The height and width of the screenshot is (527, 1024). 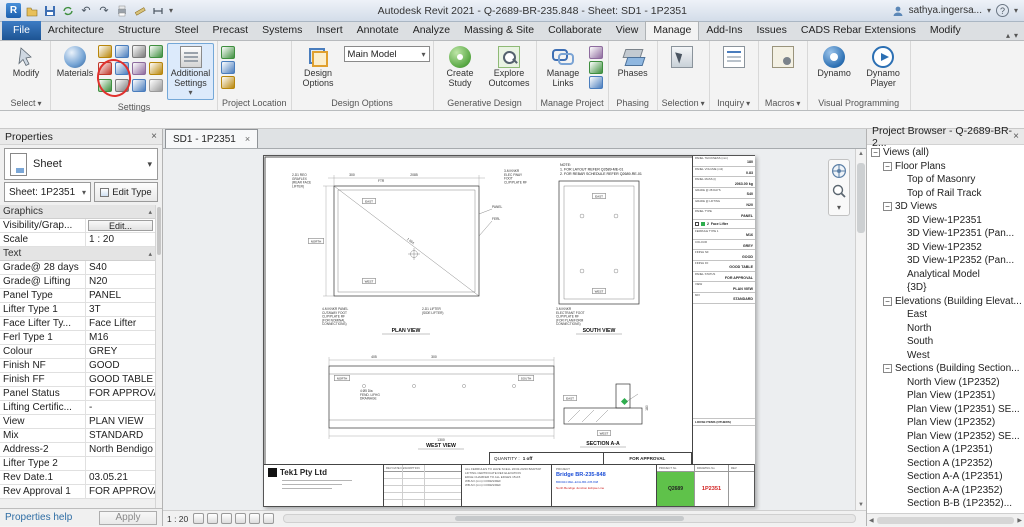 What do you see at coordinates (120, 365) in the screenshot?
I see `property-value: GOOD` at bounding box center [120, 365].